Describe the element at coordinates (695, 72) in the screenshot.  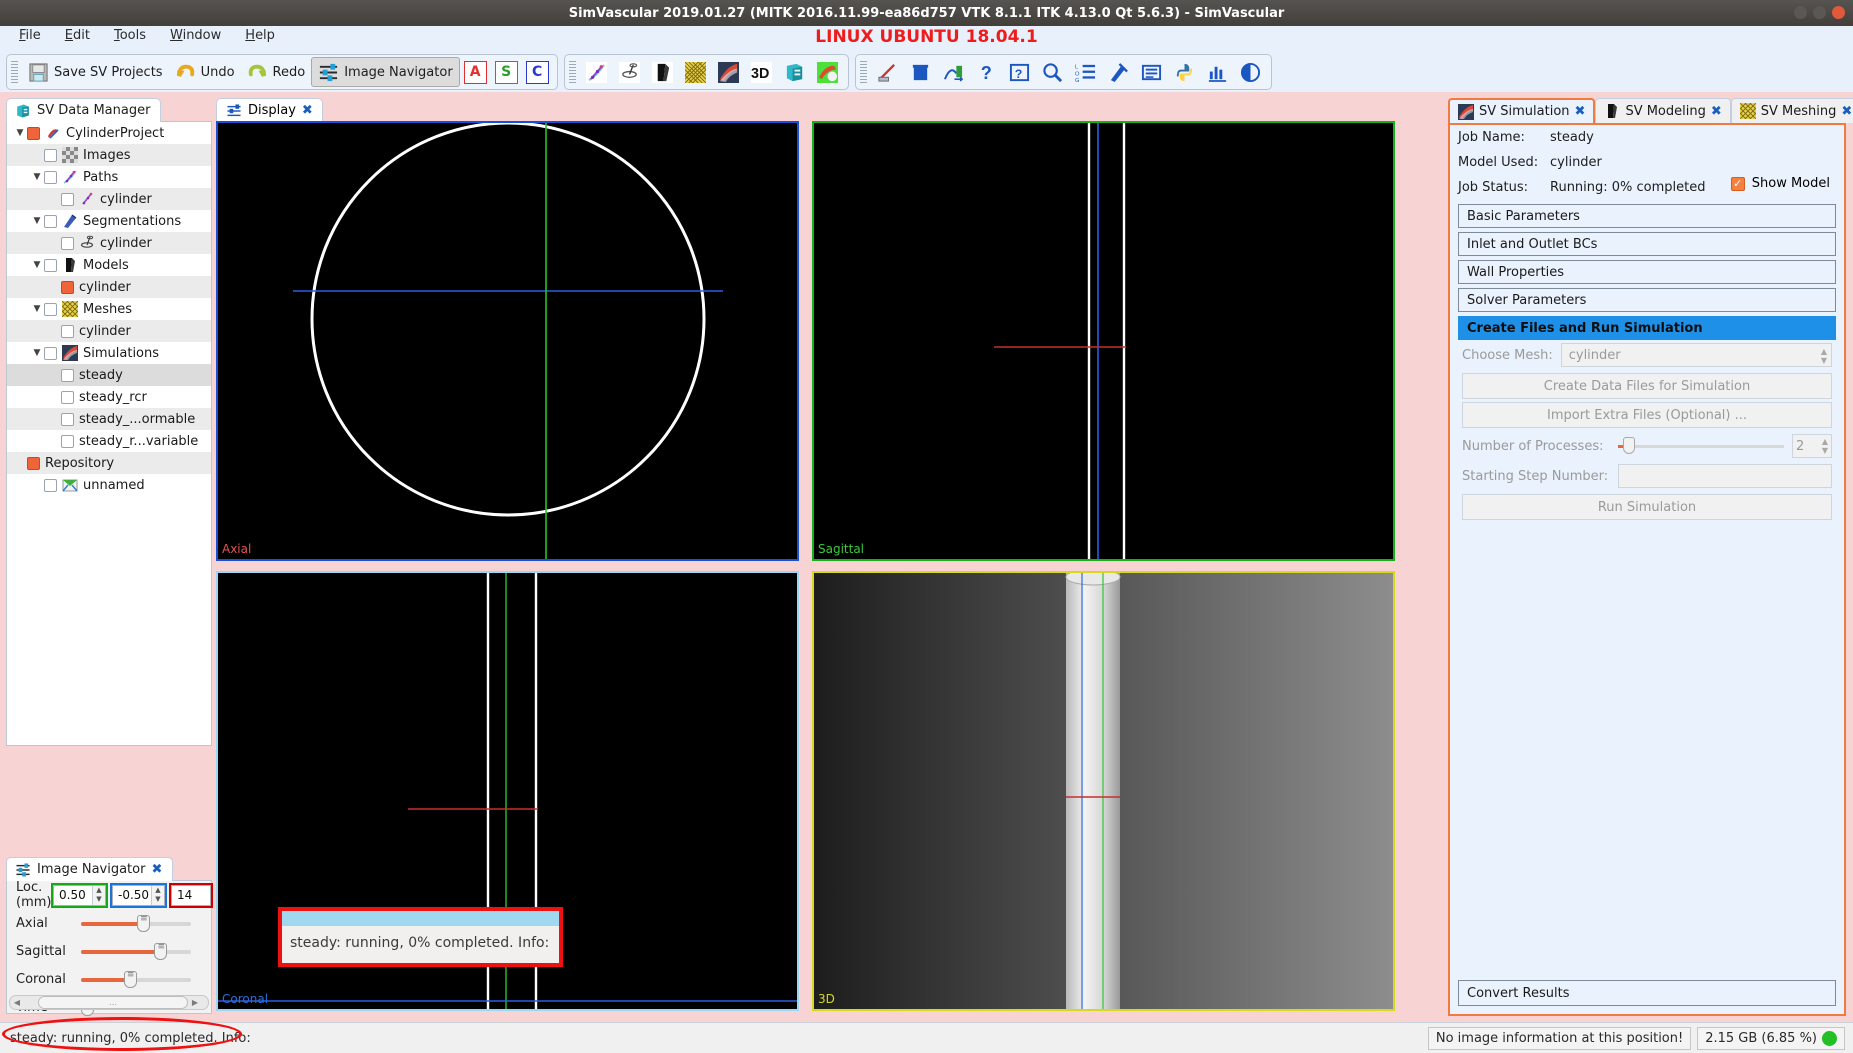
I see `meshes-module-button` at that location.